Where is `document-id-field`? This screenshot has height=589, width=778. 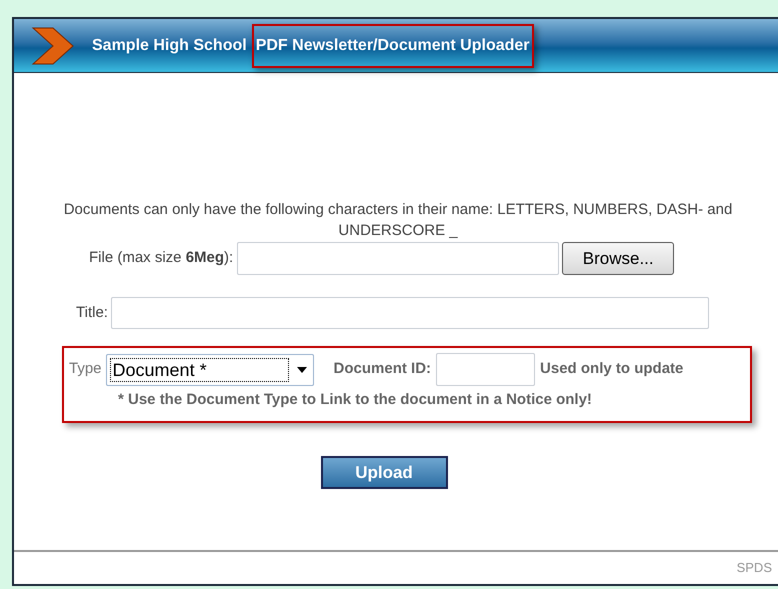
document-id-field is located at coordinates (486, 369).